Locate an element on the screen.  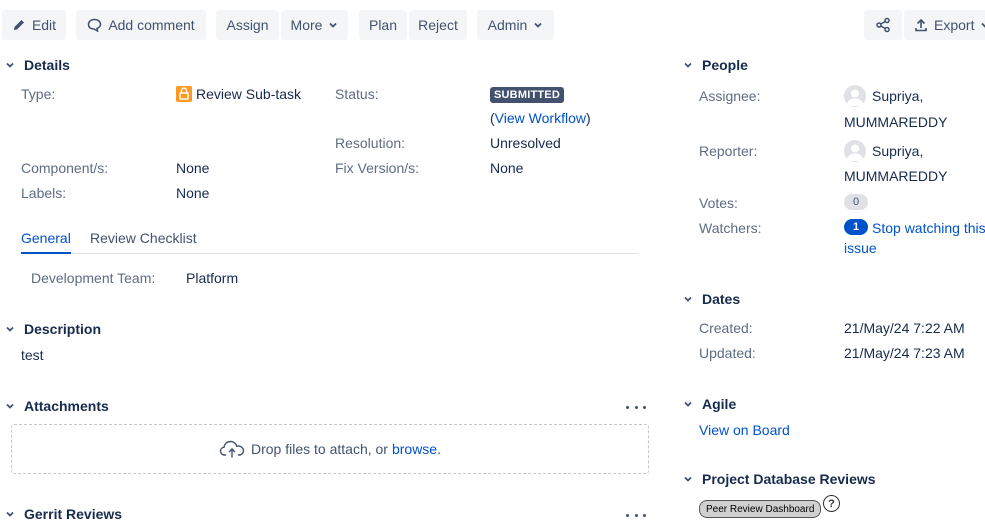
view-on-board-link: View on Board is located at coordinates (744, 430).